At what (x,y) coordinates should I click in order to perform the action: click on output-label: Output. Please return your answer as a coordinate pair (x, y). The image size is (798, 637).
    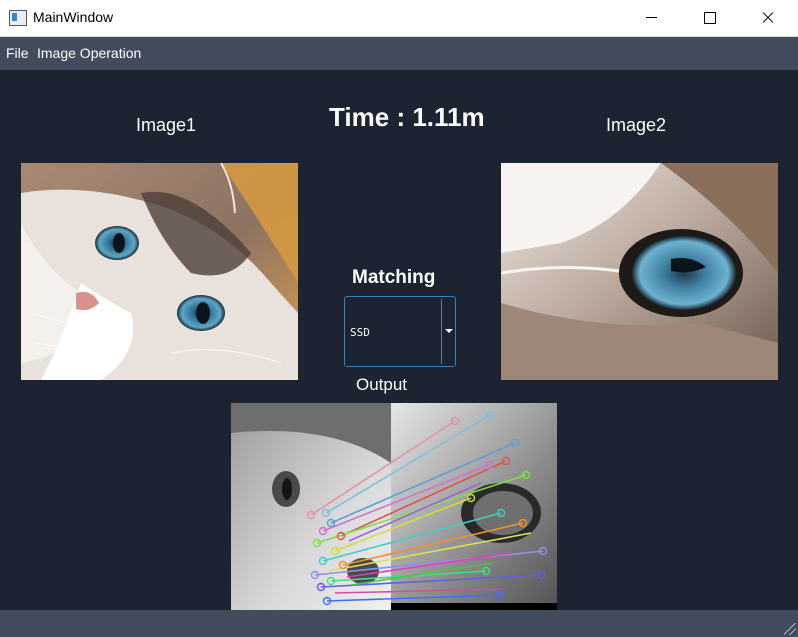
    Looking at the image, I should click on (382, 384).